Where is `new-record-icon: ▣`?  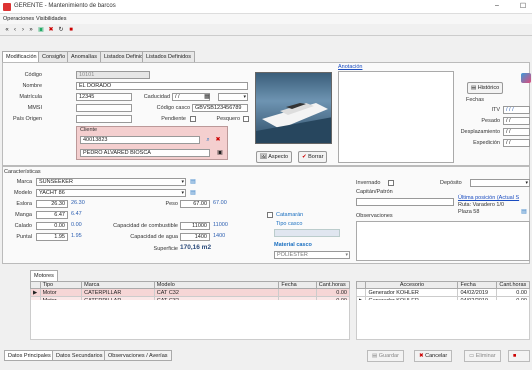
new-record-icon: ▣ is located at coordinates (41, 30).